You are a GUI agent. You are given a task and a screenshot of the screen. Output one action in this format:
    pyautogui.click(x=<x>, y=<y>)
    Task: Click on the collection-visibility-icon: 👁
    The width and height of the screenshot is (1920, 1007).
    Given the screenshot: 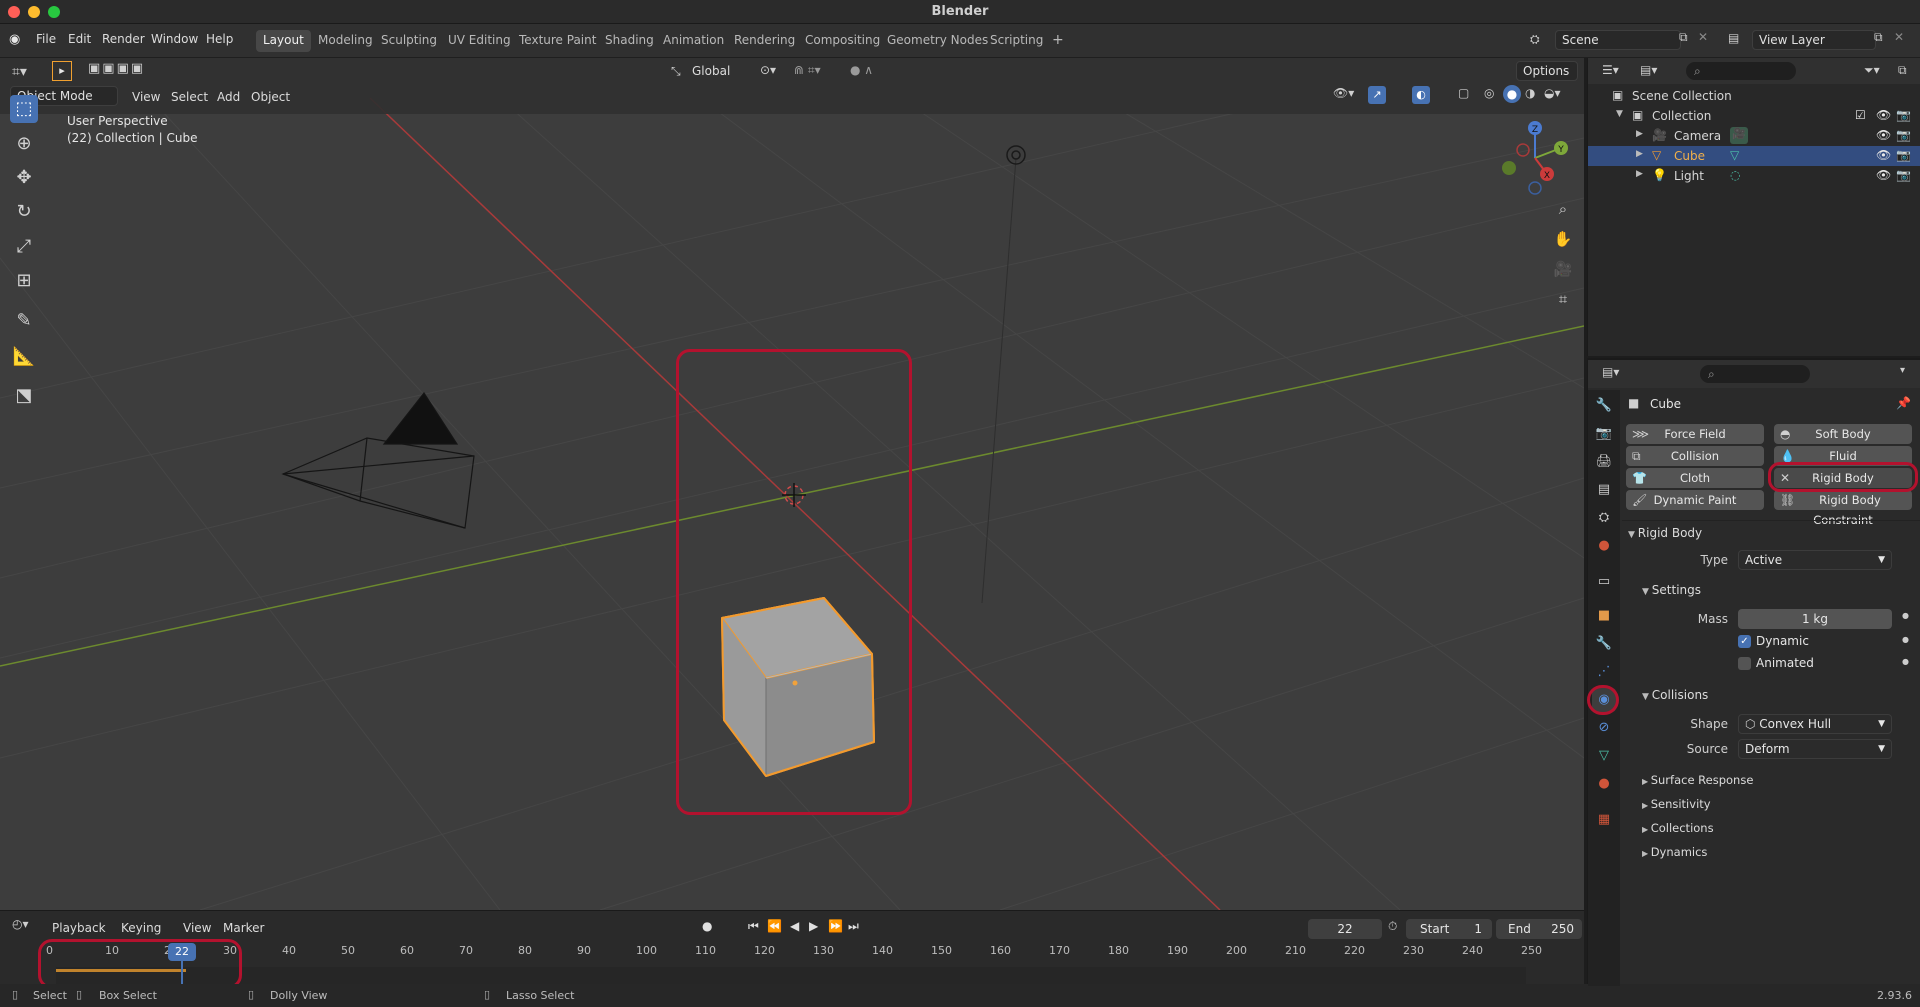 What is the action you would take?
    pyautogui.click(x=1883, y=115)
    